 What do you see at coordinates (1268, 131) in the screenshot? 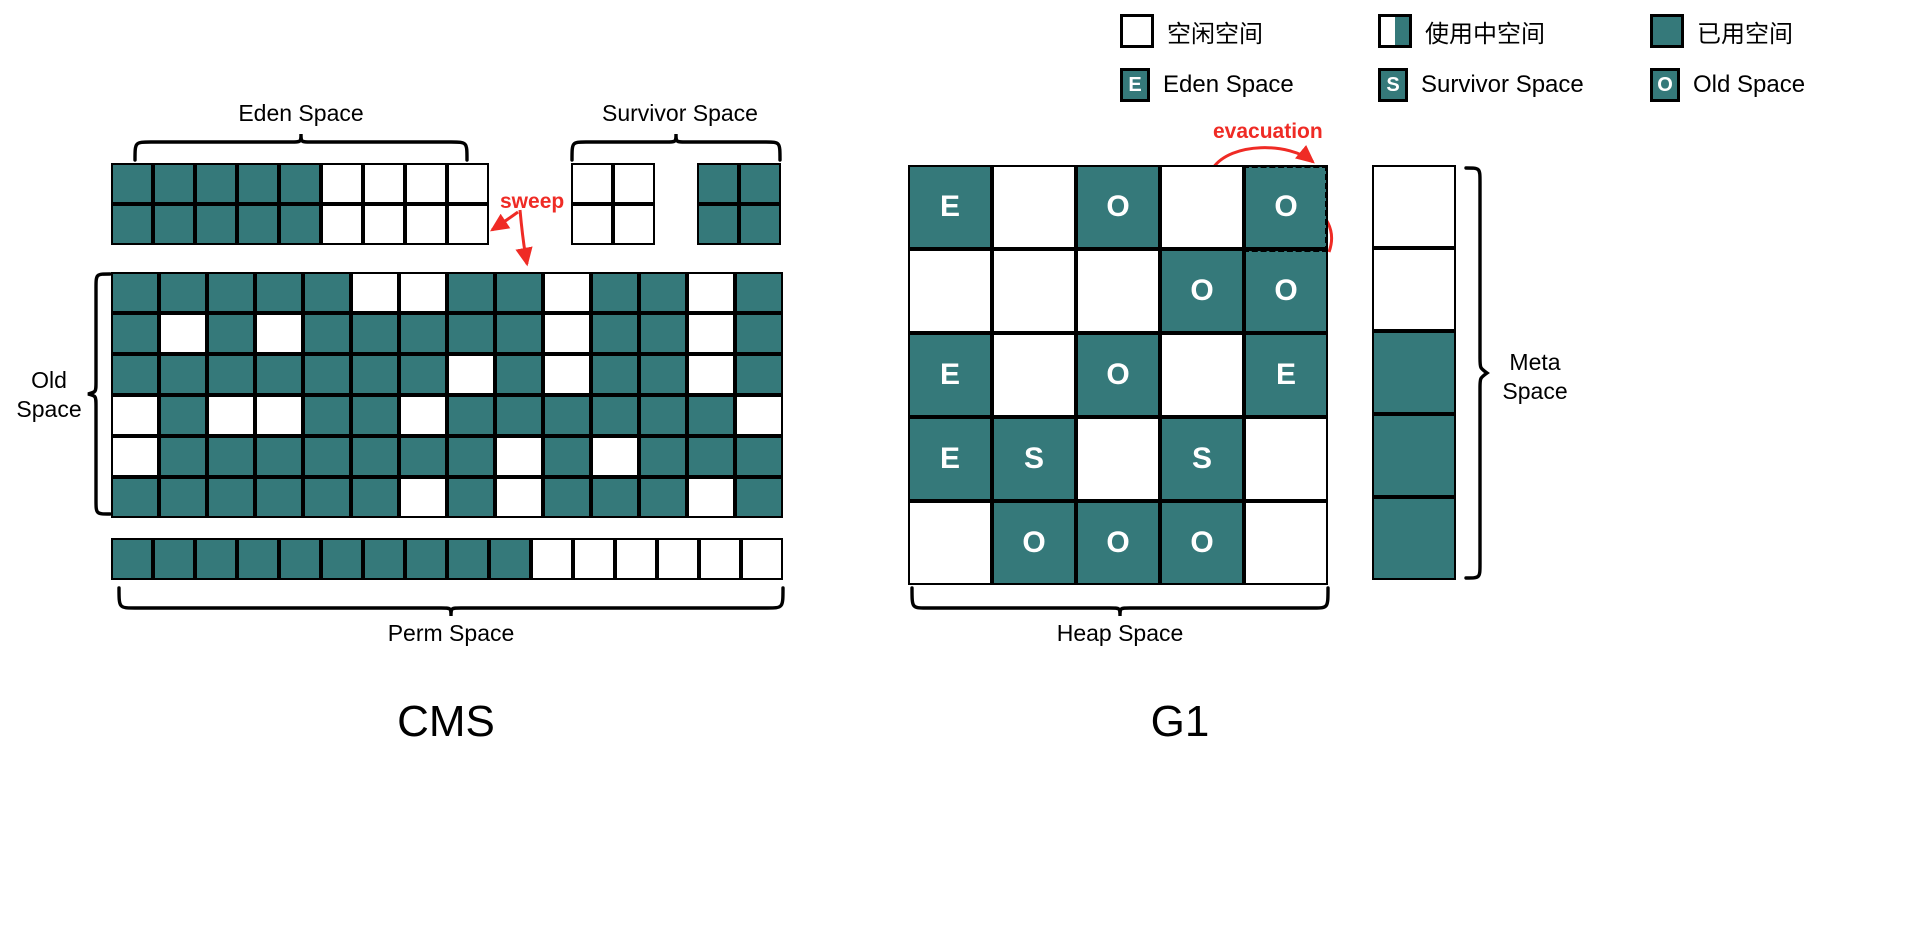
I see `evacuation-label: evacuation` at bounding box center [1268, 131].